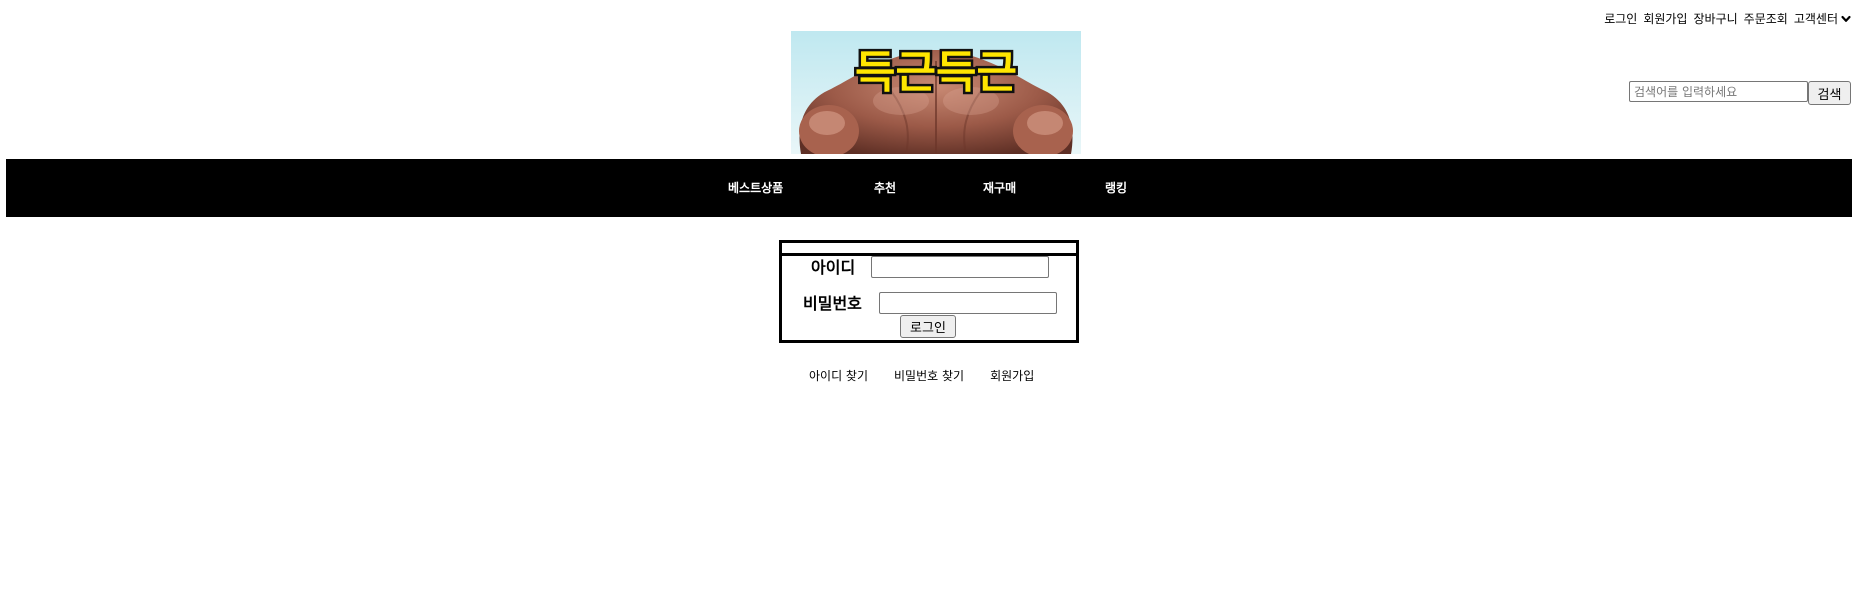 This screenshot has width=1857, height=602. Describe the element at coordinates (960, 267) in the screenshot. I see `id-input` at that location.